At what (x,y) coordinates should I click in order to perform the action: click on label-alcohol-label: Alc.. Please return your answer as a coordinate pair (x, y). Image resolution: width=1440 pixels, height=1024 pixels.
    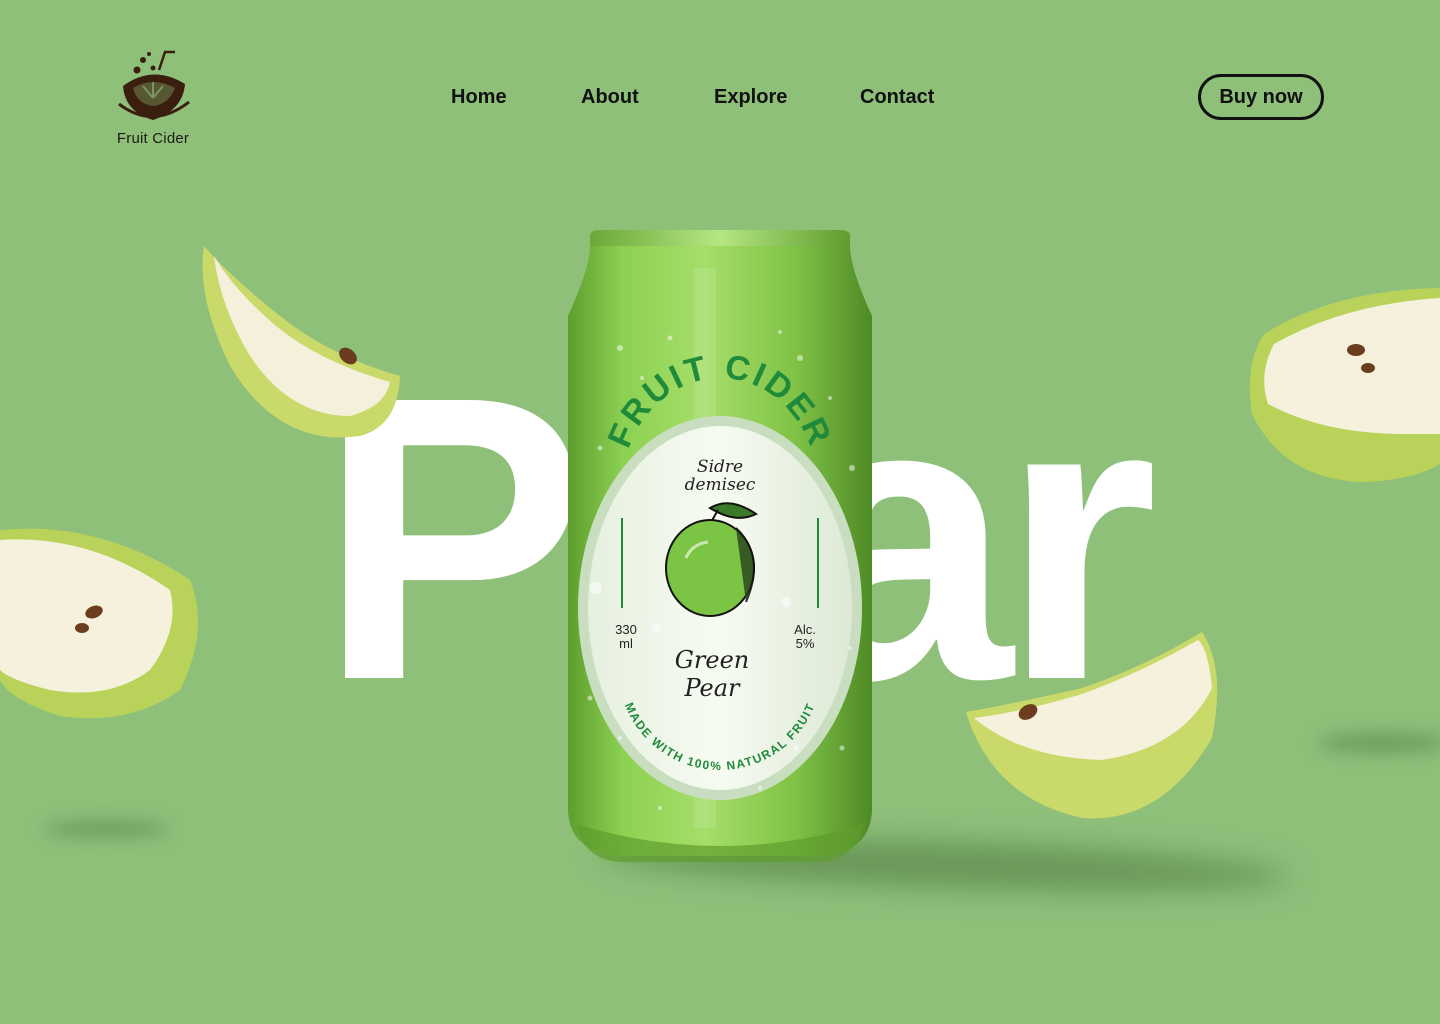
    Looking at the image, I should click on (805, 629).